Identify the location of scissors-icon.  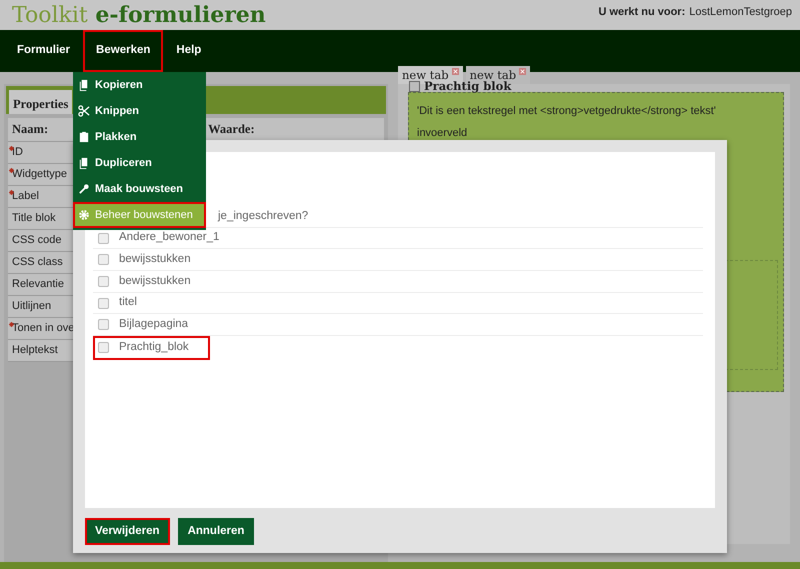
(84, 111).